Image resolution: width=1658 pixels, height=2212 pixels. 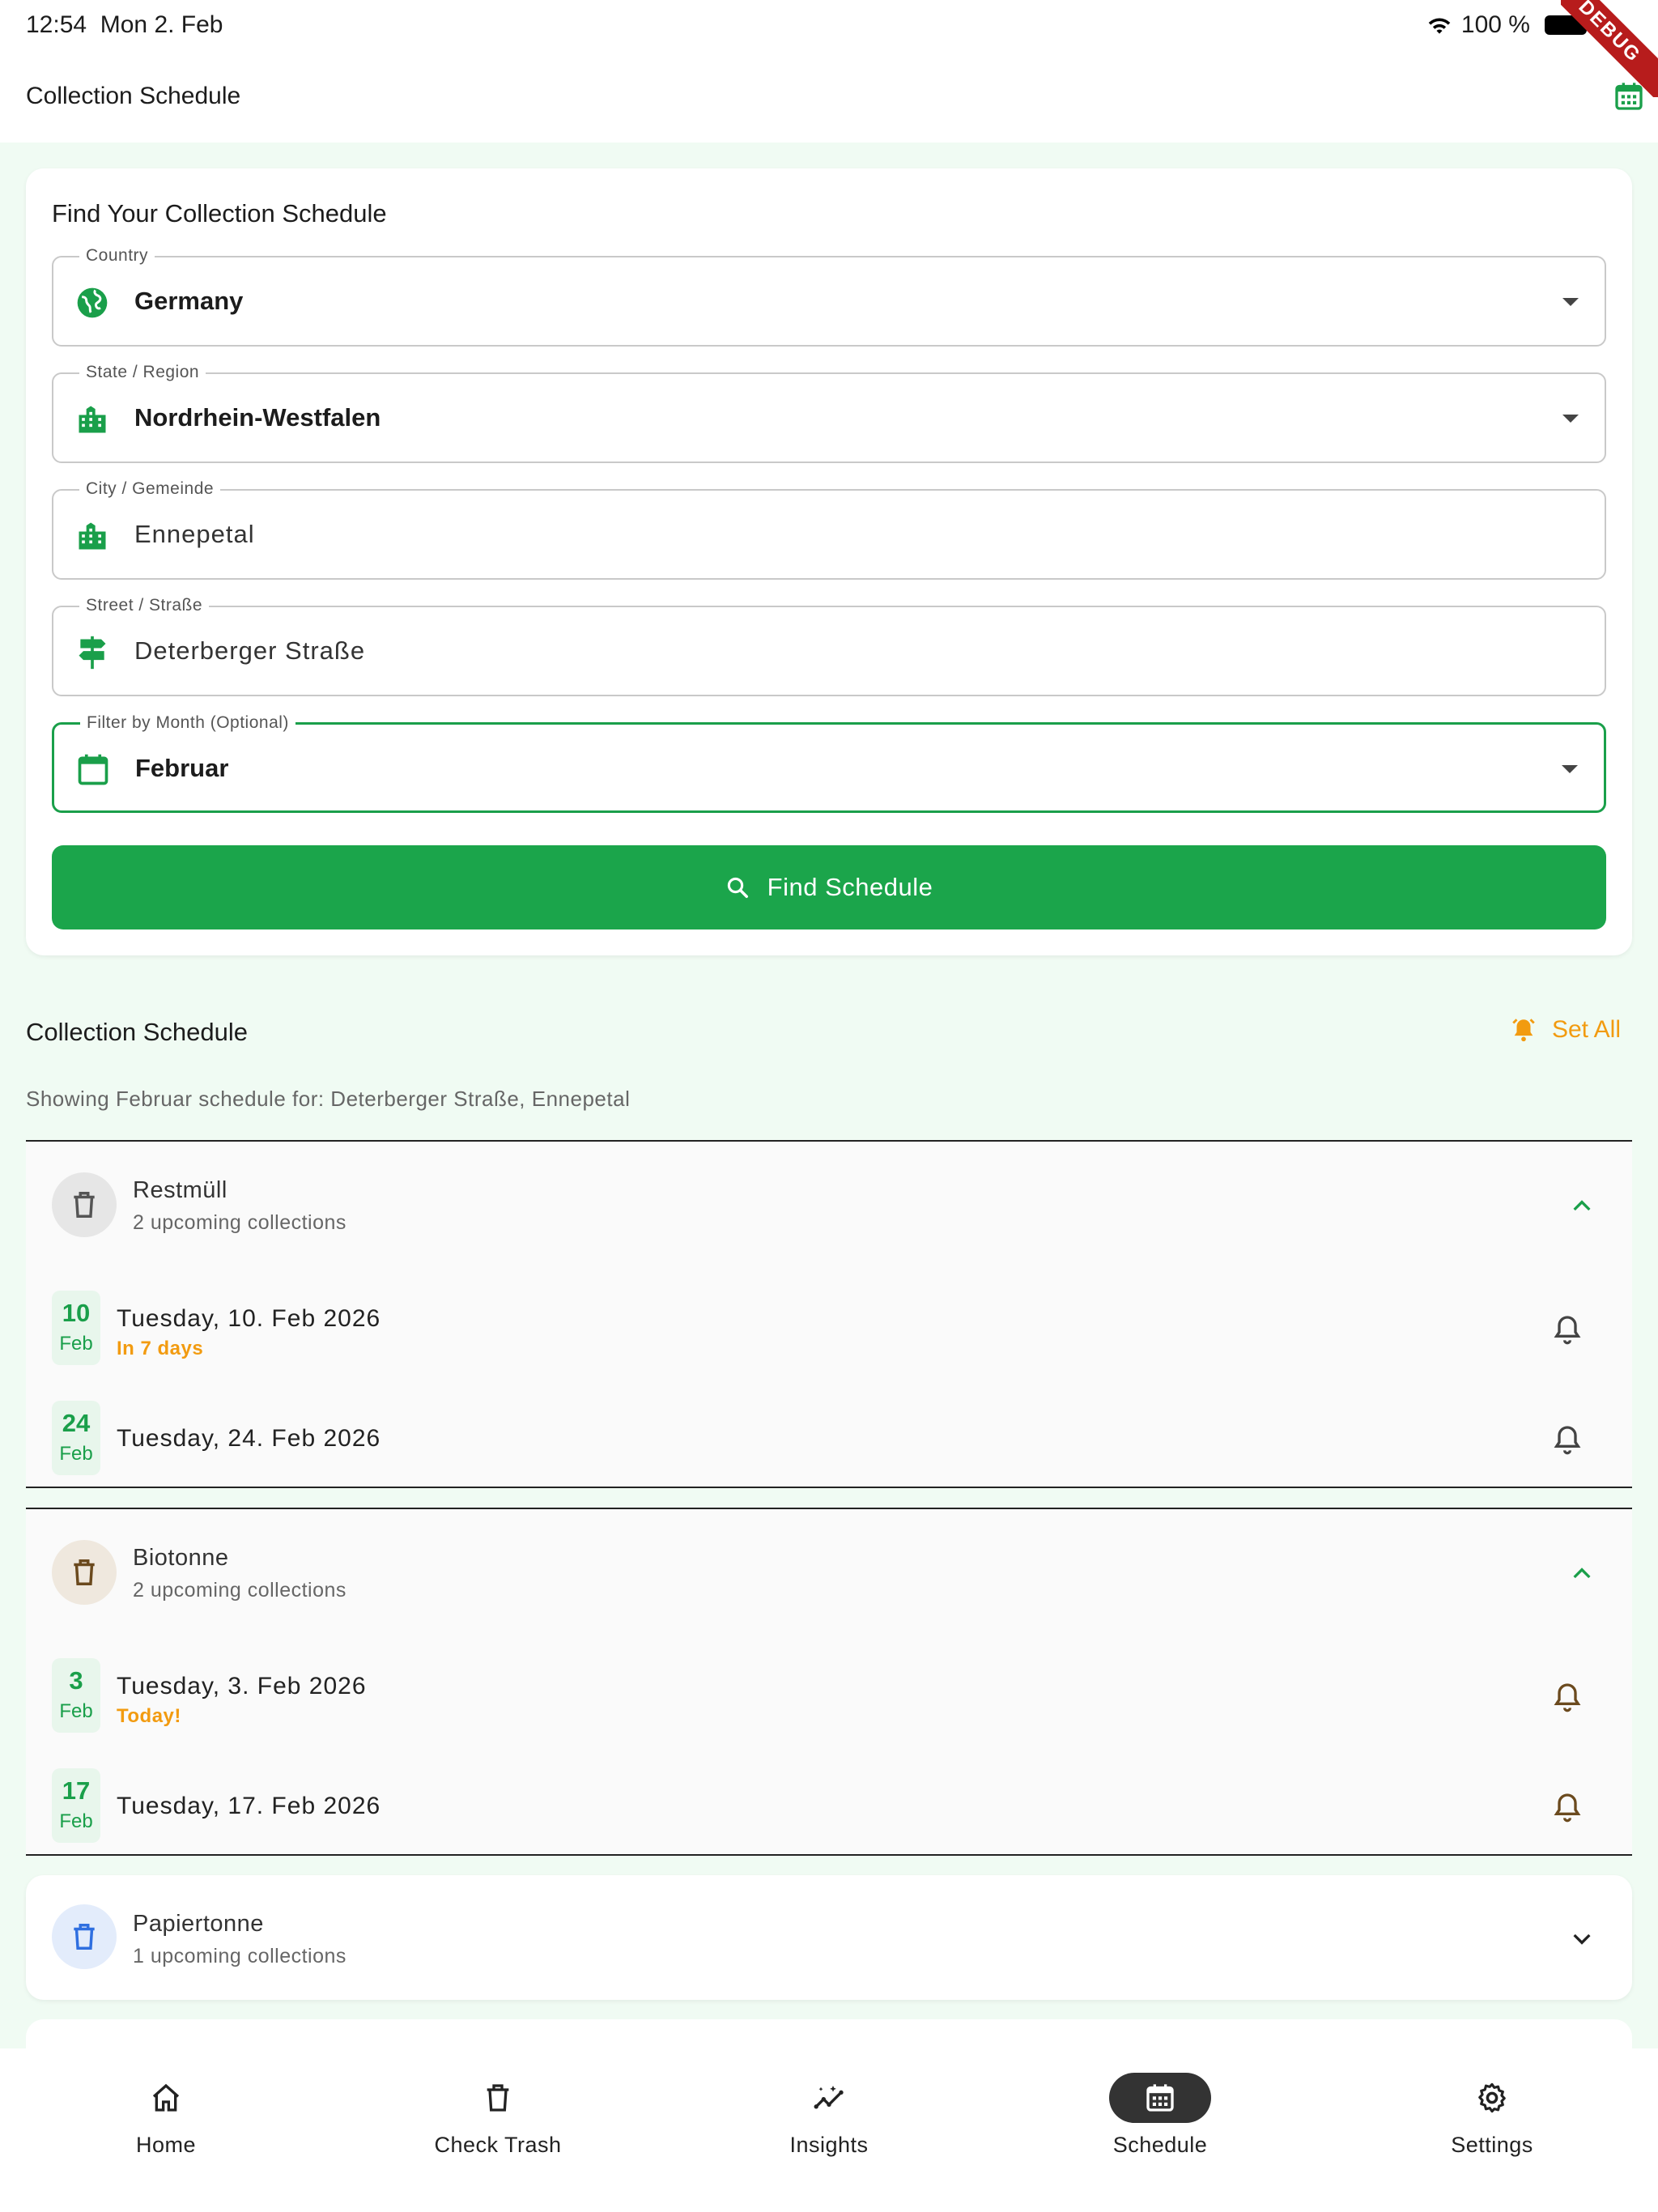 I want to click on nav-home: Home, so click(x=166, y=2130).